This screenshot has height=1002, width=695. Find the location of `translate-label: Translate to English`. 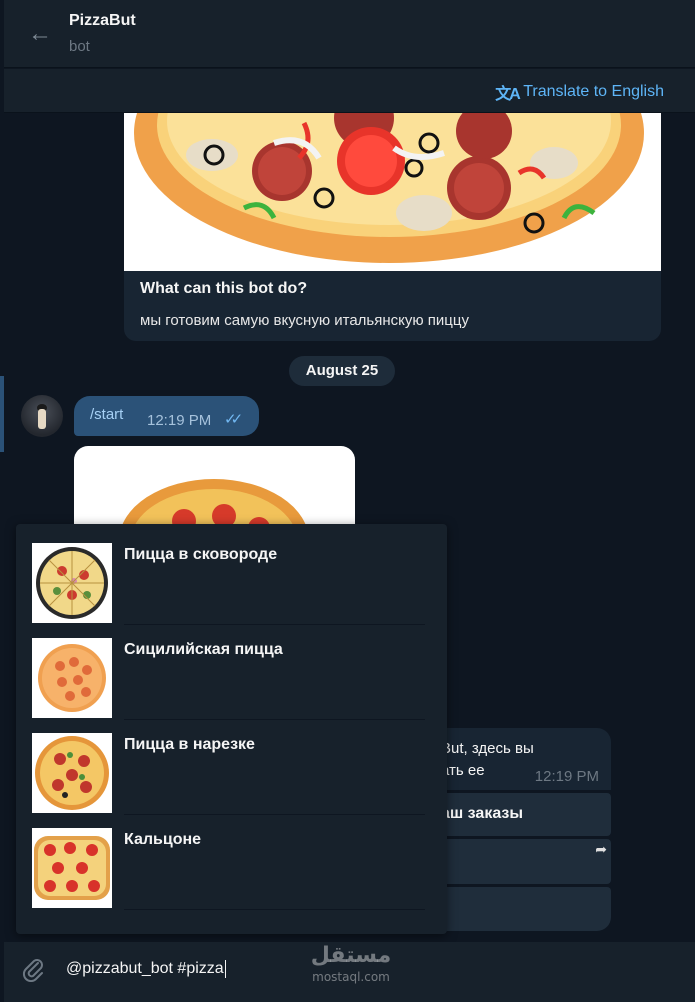

translate-label: Translate to English is located at coordinates (593, 91).